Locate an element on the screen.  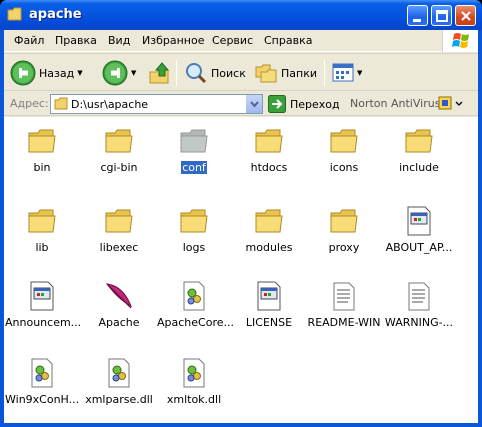
back-button: Назад ▼ is located at coordinates (46, 73).